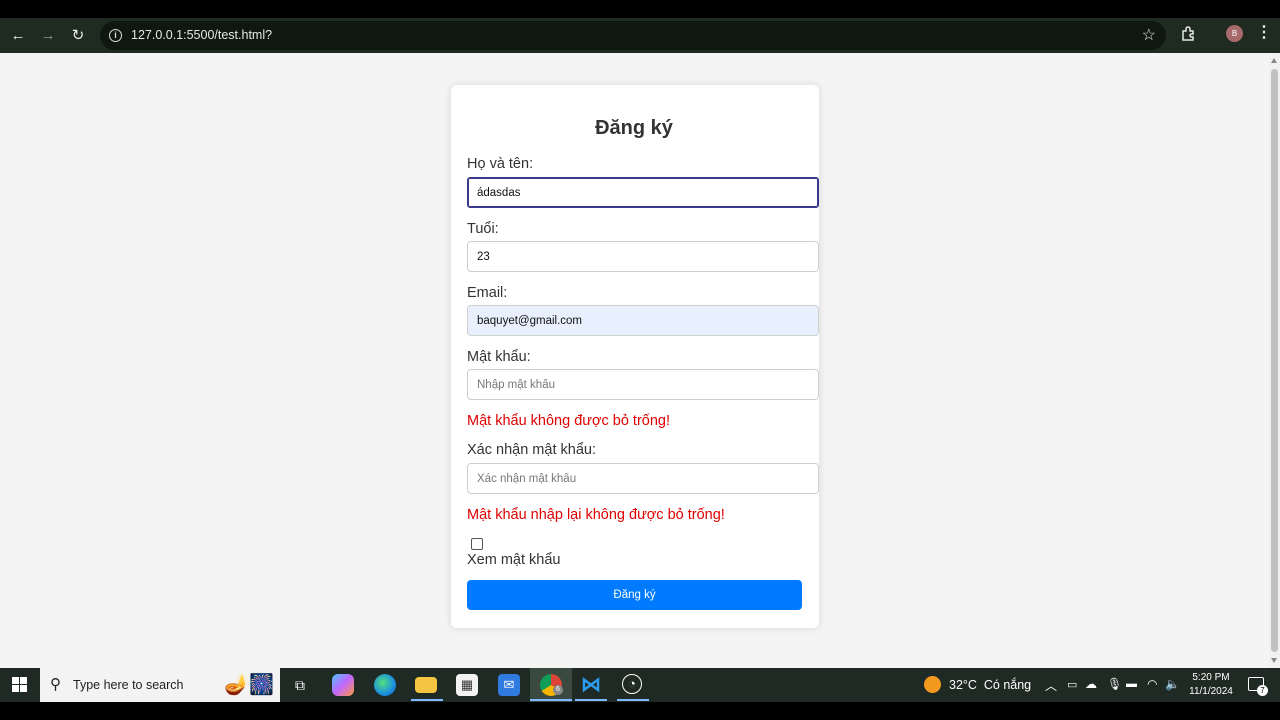 Image resolution: width=1280 pixels, height=720 pixels. What do you see at coordinates (591, 700) in the screenshot?
I see `vscode-running-indicator` at bounding box center [591, 700].